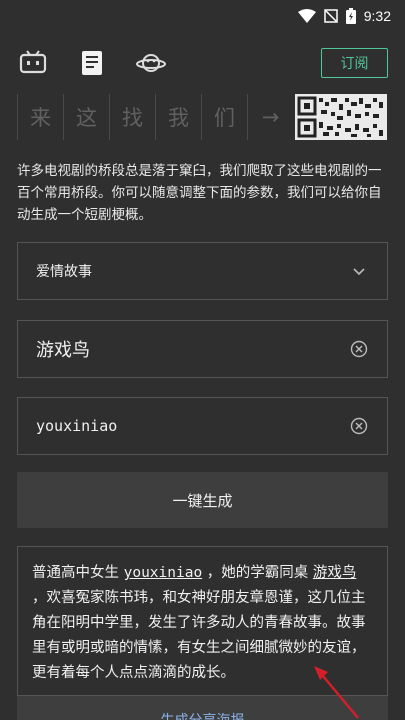 This screenshot has width=405, height=720. I want to click on banner-char: 来, so click(40, 117).